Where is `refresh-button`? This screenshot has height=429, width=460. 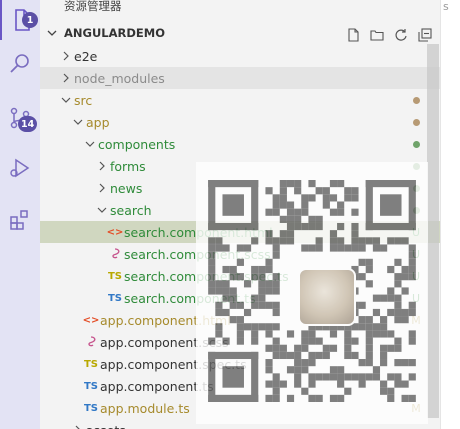 refresh-button is located at coordinates (401, 35).